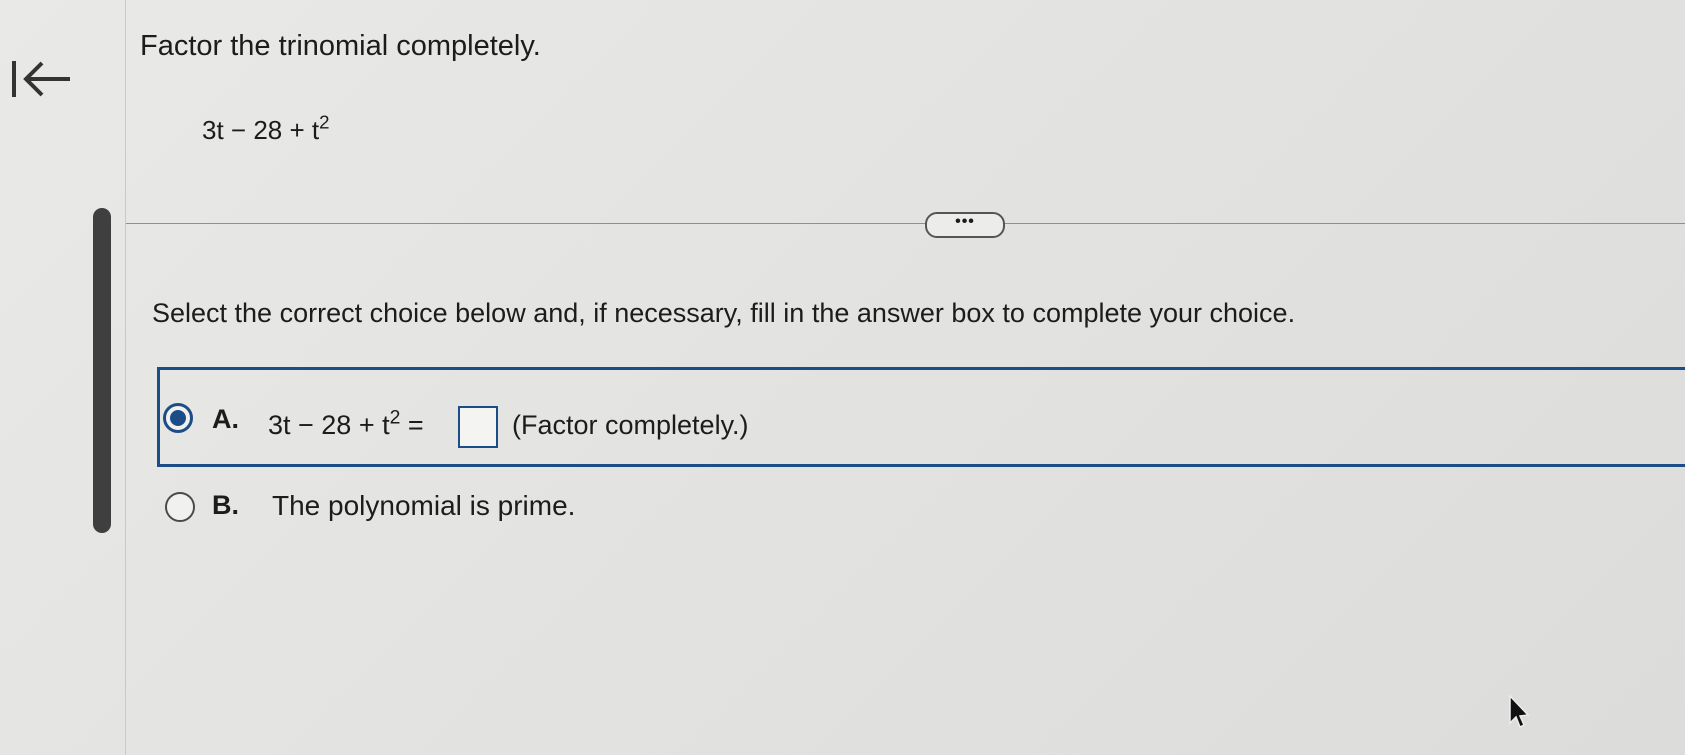 The width and height of the screenshot is (1685, 755). I want to click on mouse-pointer-icon, so click(1519, 712).